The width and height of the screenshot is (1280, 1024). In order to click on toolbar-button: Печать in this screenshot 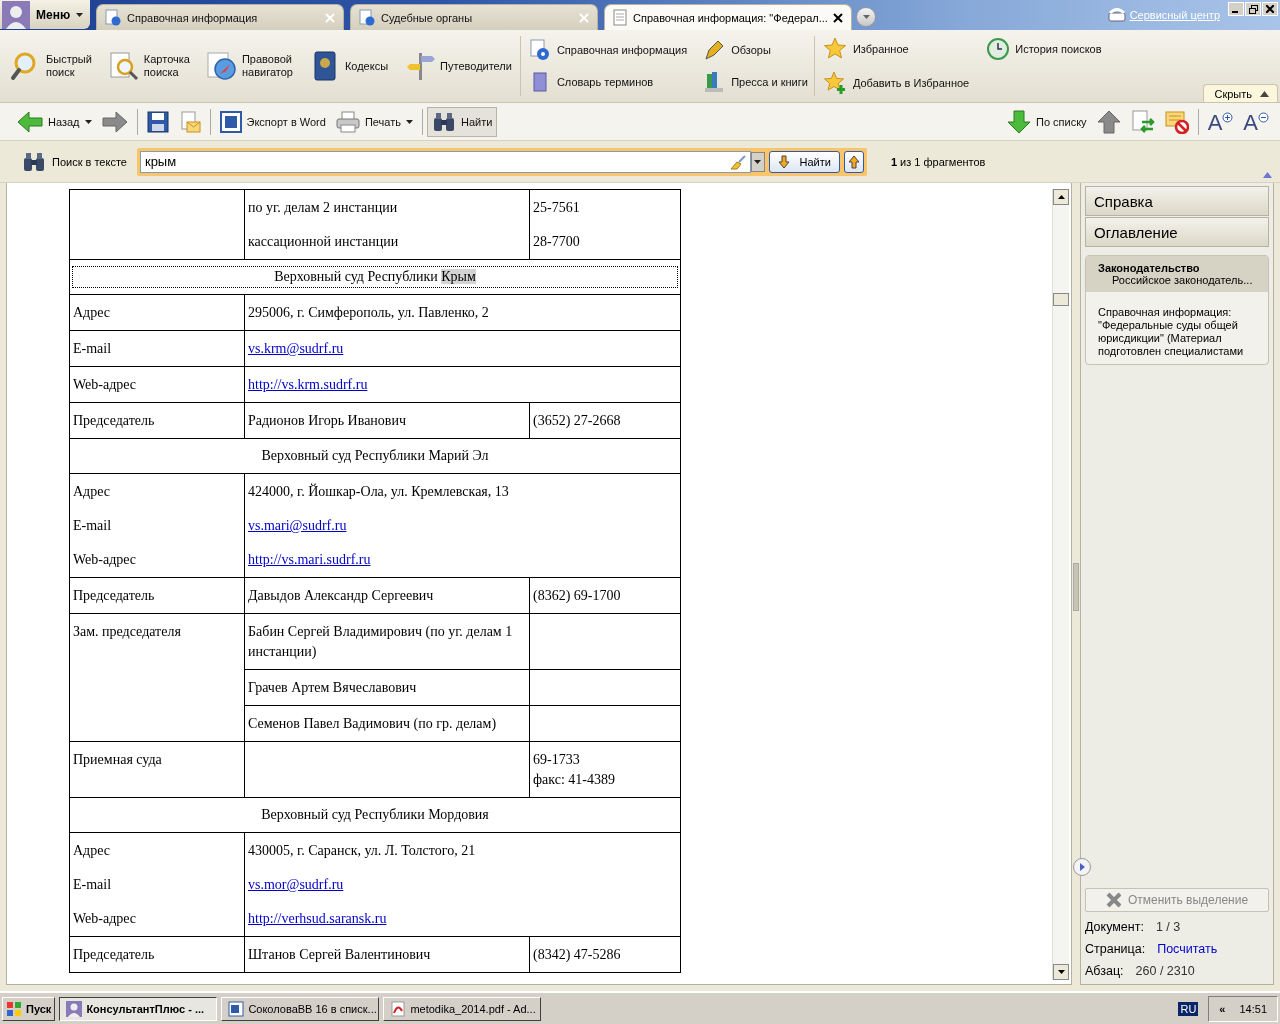, I will do `click(374, 121)`.